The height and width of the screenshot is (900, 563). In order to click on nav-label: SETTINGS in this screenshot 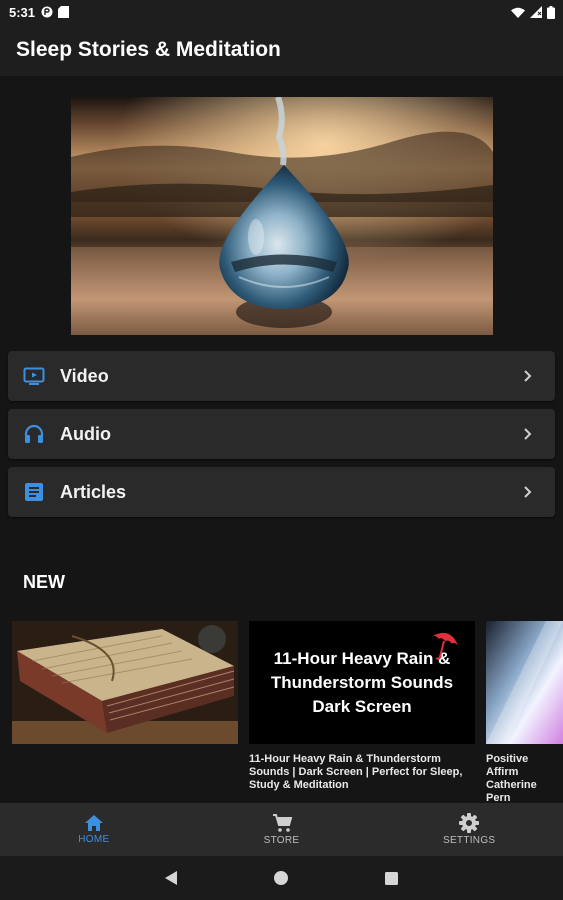, I will do `click(469, 840)`.